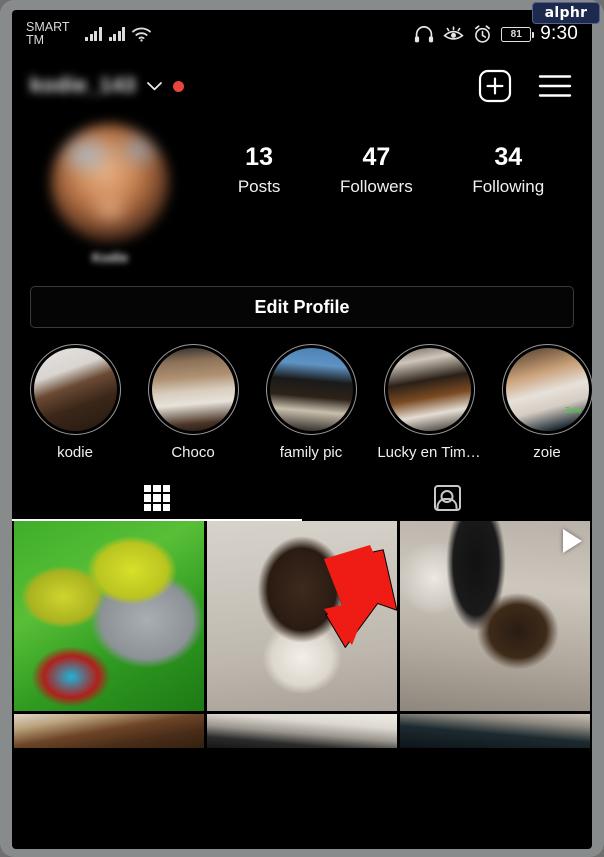 The image size is (604, 857). What do you see at coordinates (483, 33) in the screenshot?
I see `alarm-clock-icon` at bounding box center [483, 33].